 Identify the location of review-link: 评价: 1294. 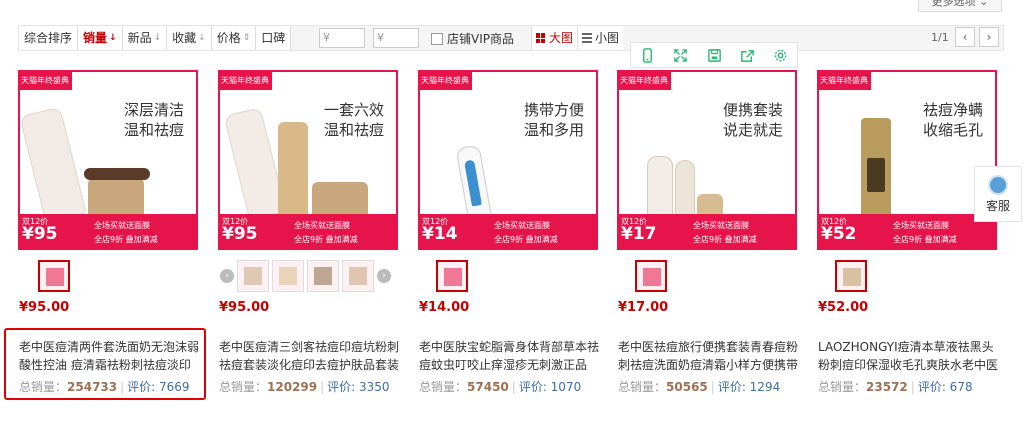
(749, 387).